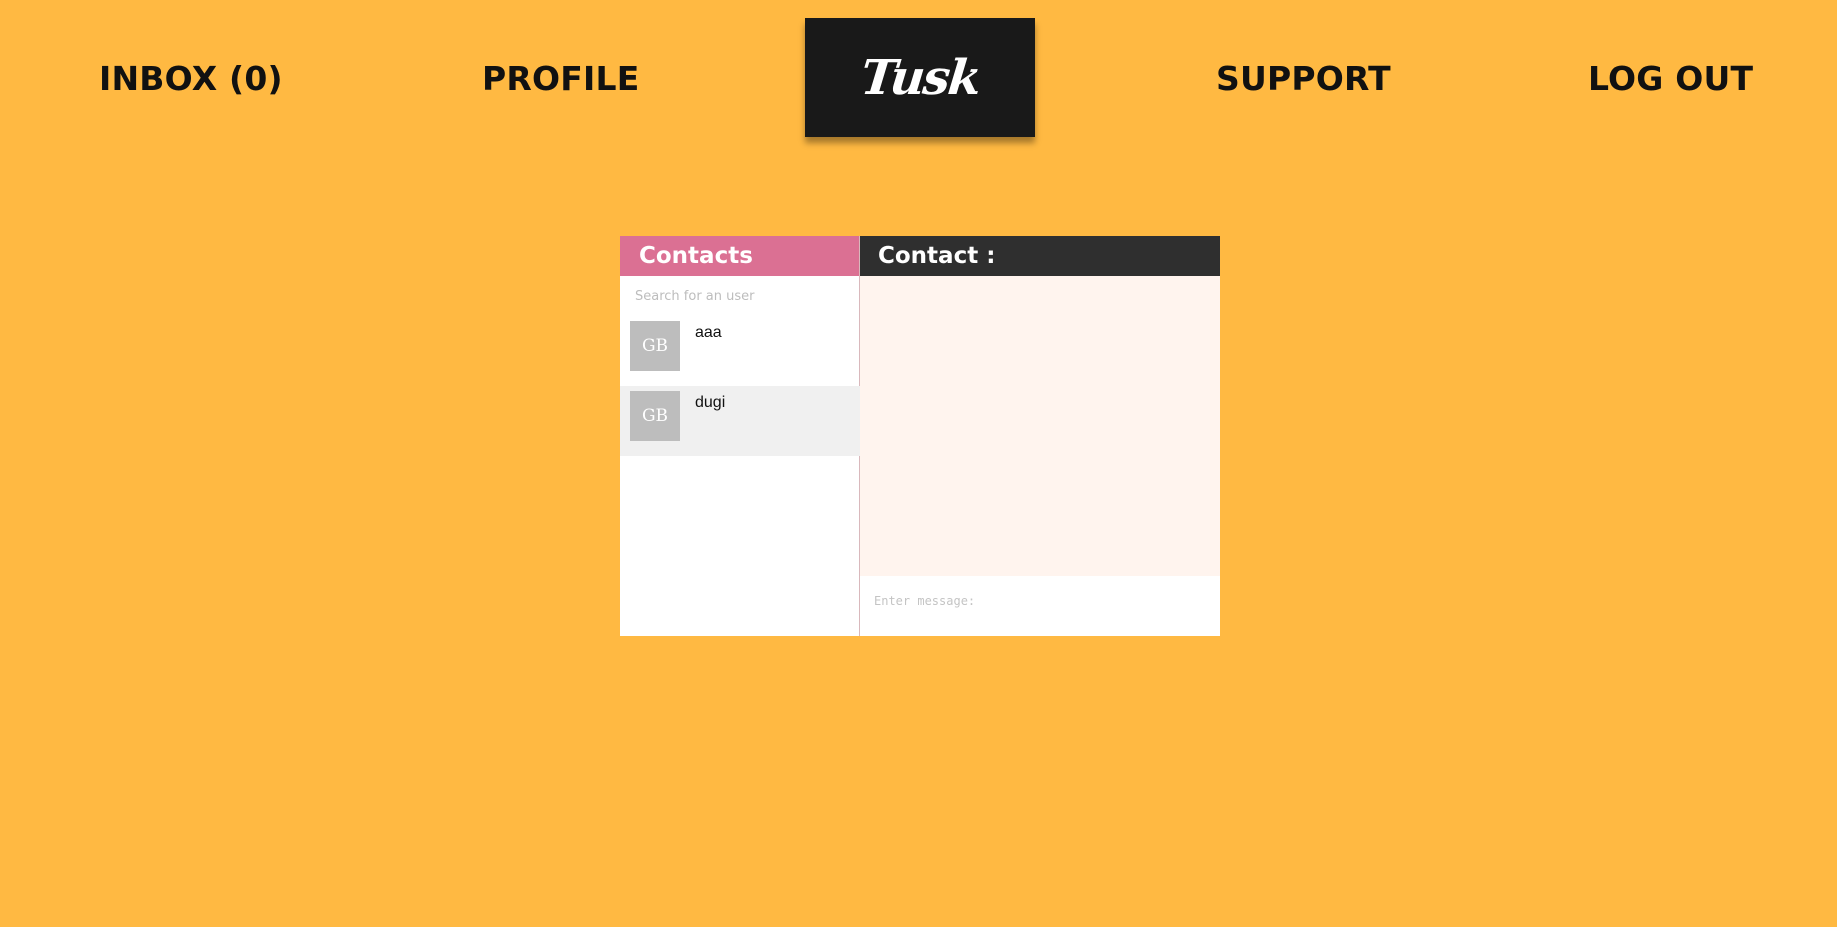 This screenshot has height=927, width=1837. Describe the element at coordinates (740, 351) in the screenshot. I see `contact-item-aaa: GB aaa` at that location.